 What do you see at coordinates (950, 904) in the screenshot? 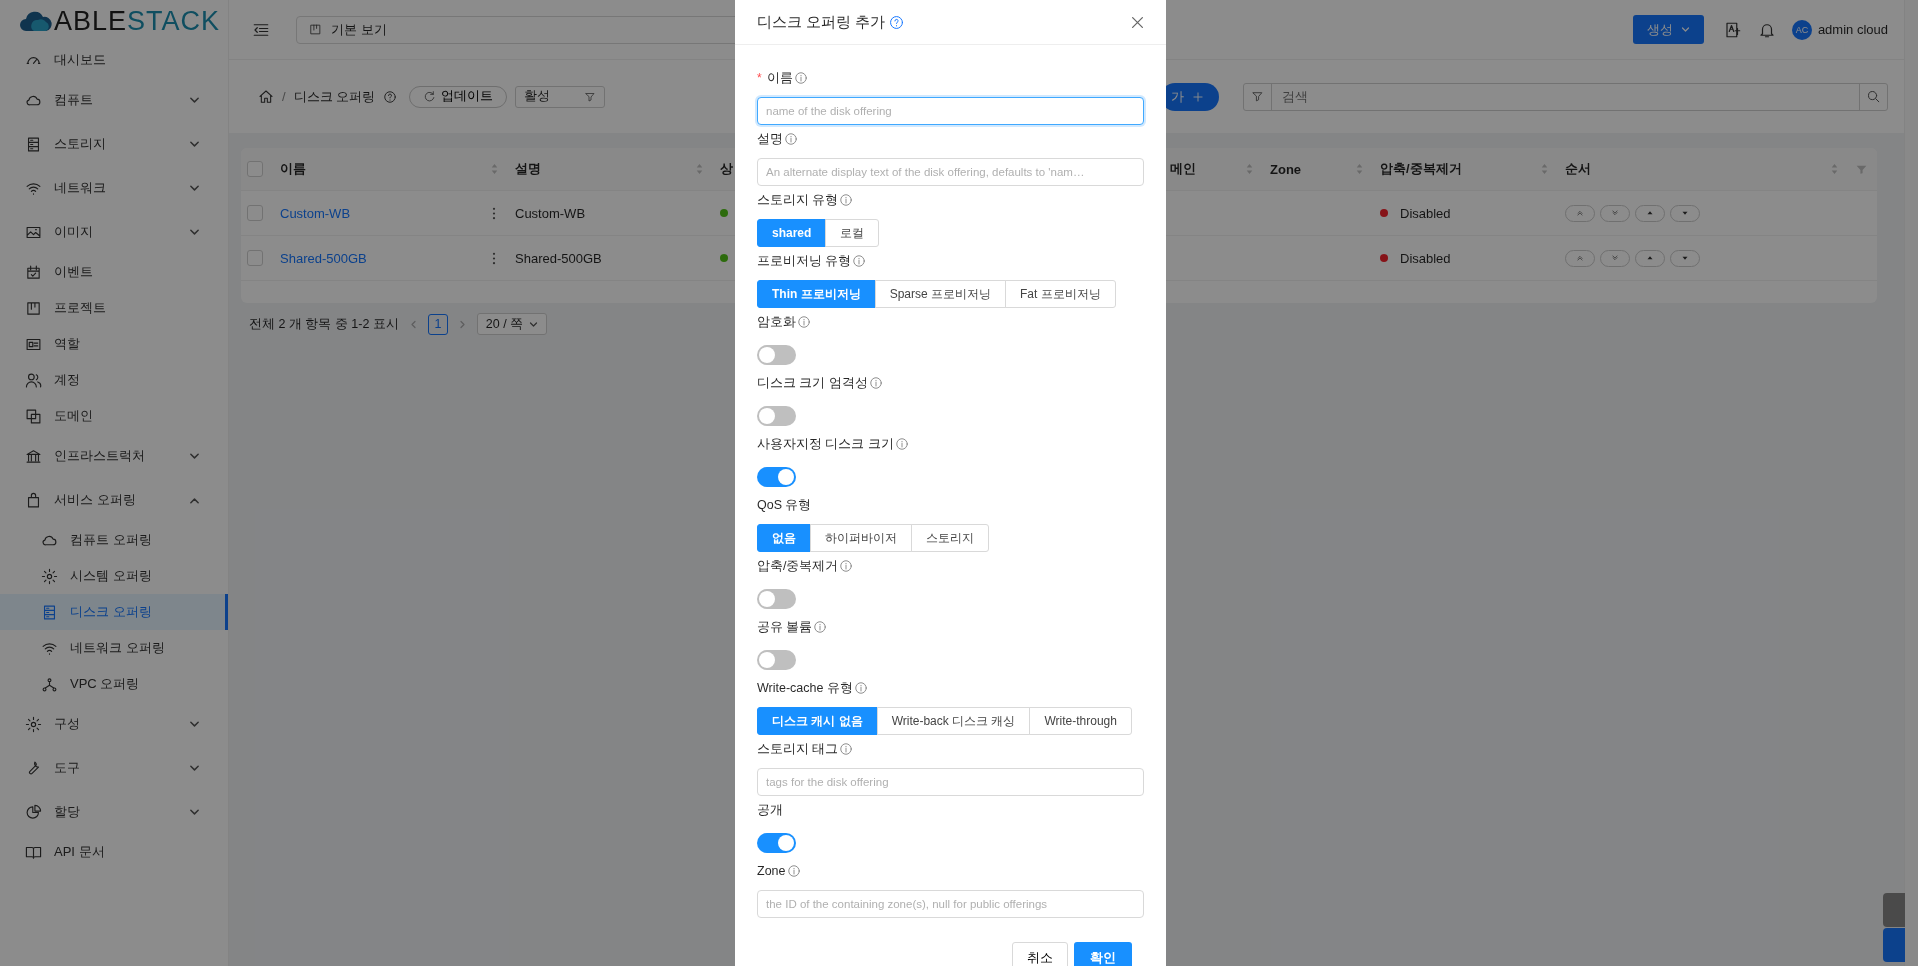
I see `text-input: the ID of the containing zone(s), null for public offerings` at bounding box center [950, 904].